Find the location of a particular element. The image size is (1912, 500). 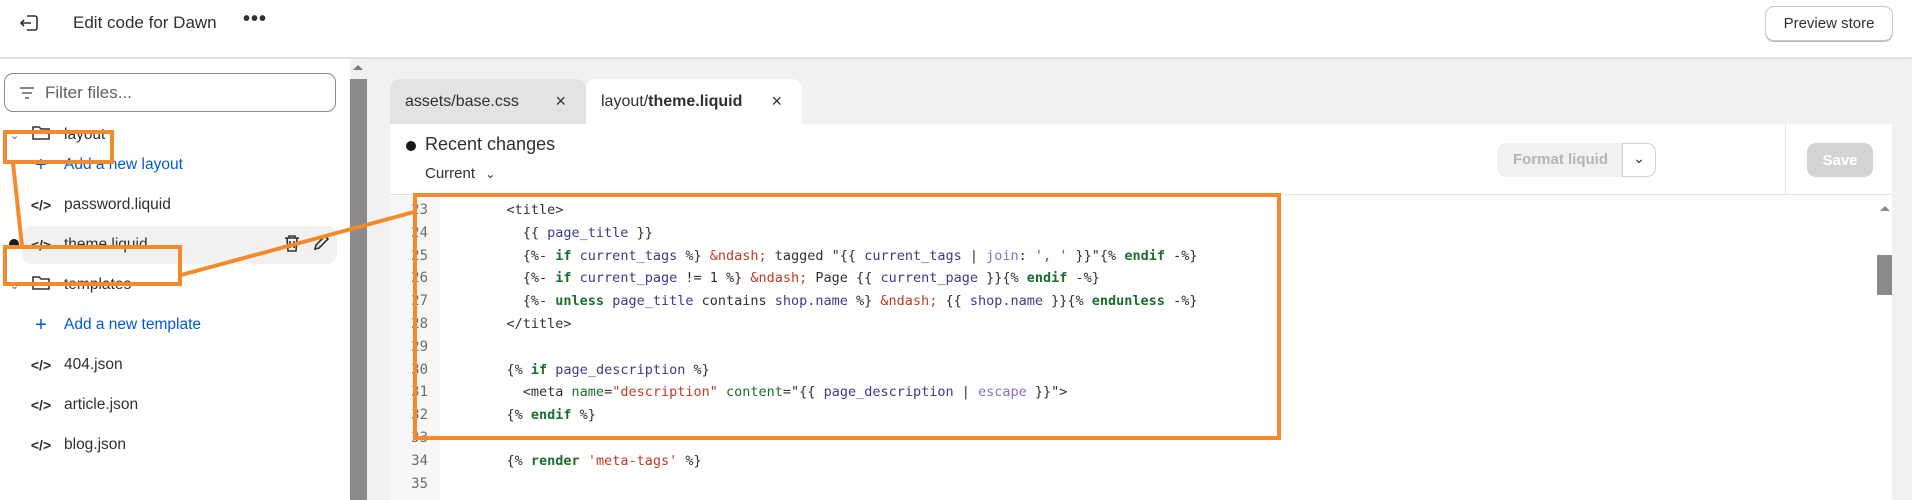

item-label: article.json is located at coordinates (101, 404).